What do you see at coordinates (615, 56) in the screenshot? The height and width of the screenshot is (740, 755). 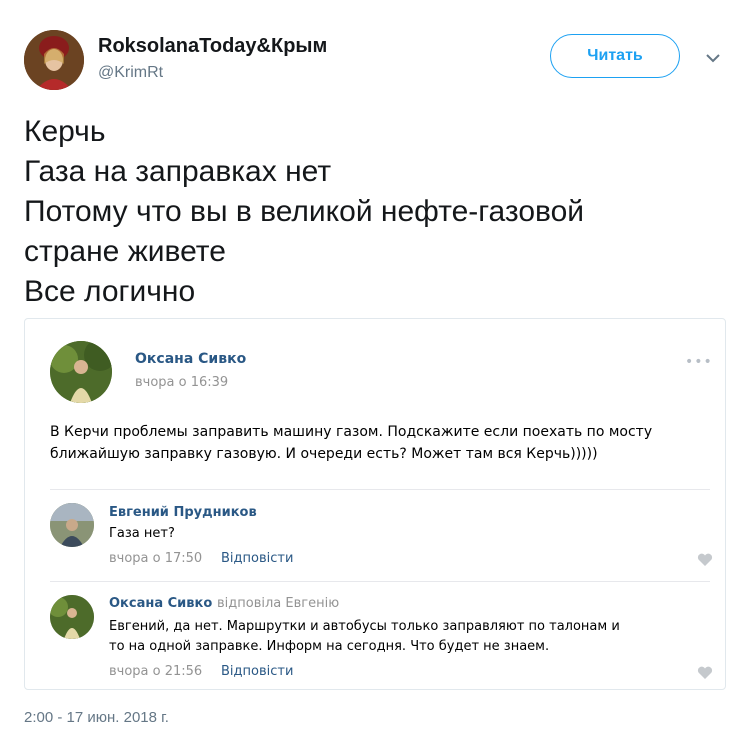 I see `follow-button: Читать` at bounding box center [615, 56].